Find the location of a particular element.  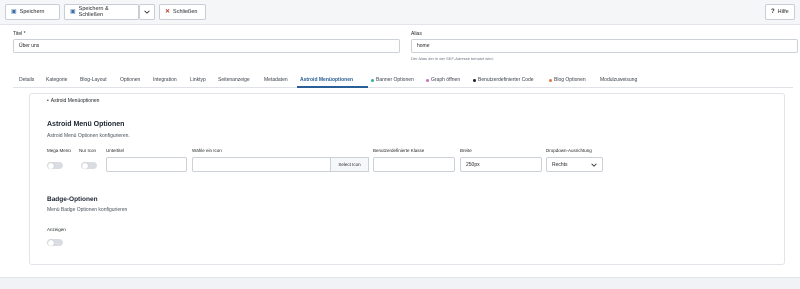

icon-select-label: Wähle ein Icon is located at coordinates (207, 150).